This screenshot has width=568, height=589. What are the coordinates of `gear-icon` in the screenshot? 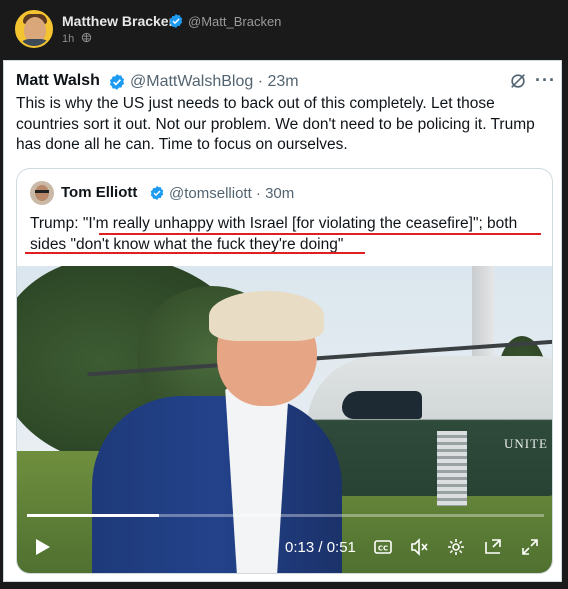 It's located at (456, 547).